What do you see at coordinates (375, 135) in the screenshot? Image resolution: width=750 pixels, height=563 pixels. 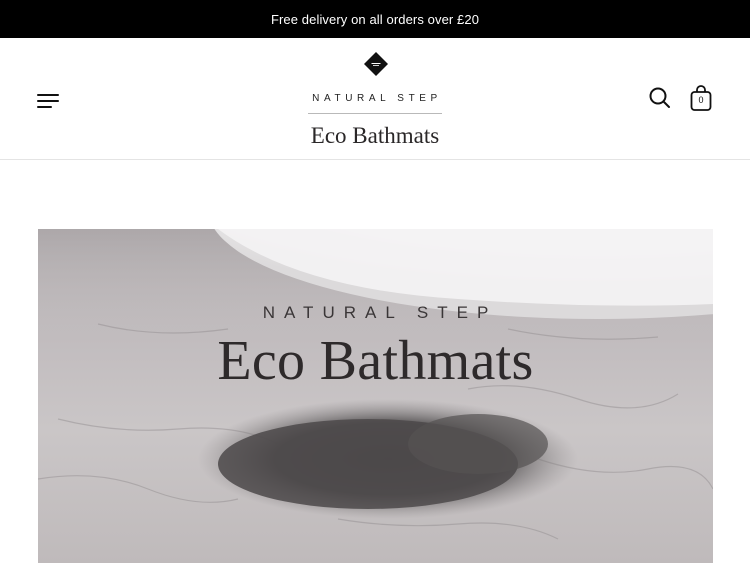 I see `logo-product-text: Eco Bathmats` at bounding box center [375, 135].